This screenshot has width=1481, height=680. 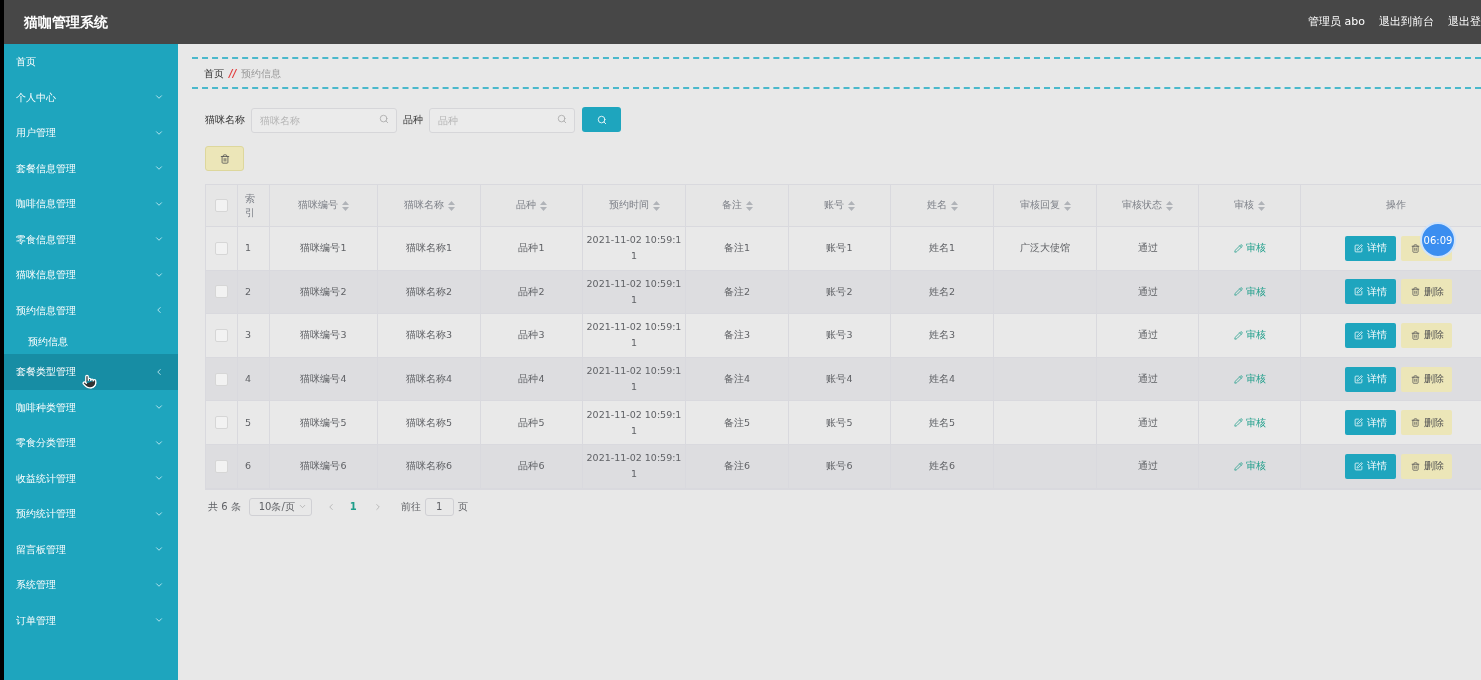 What do you see at coordinates (91, 97) in the screenshot?
I see `sidebar-item: 个人中心` at bounding box center [91, 97].